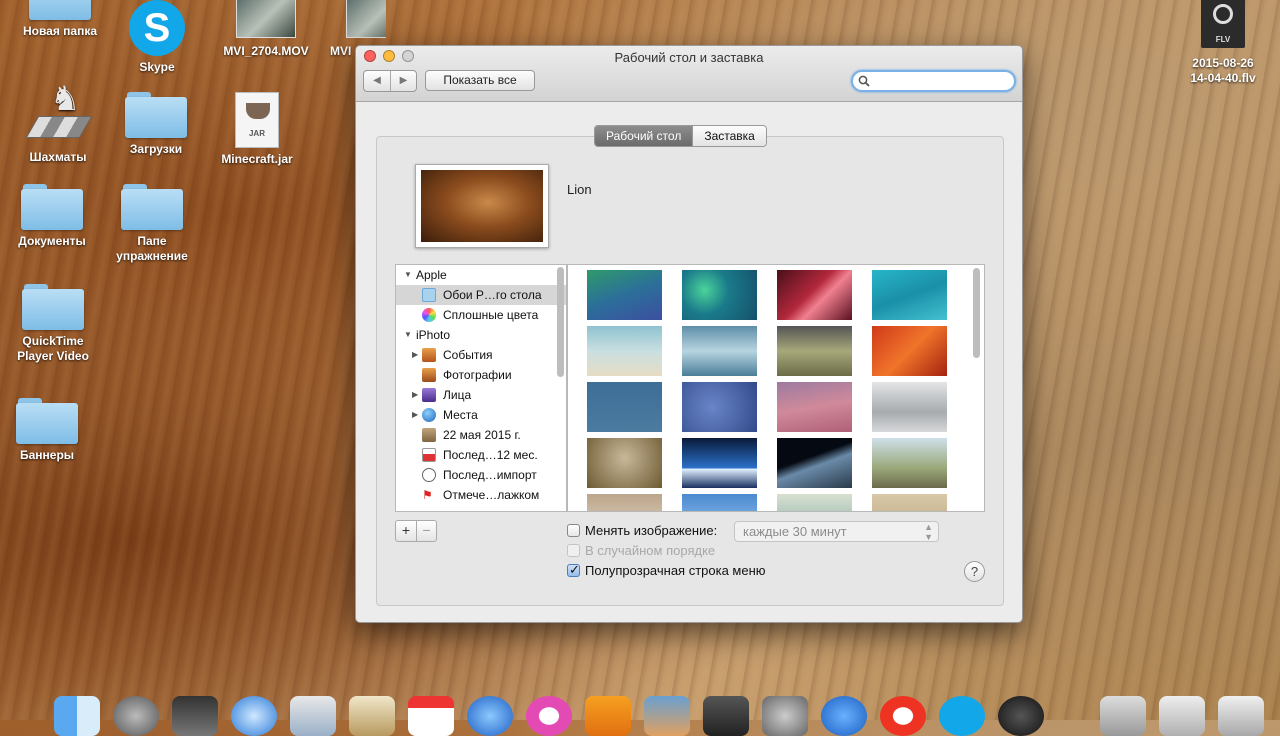 Image resolution: width=1280 pixels, height=736 pixels. I want to click on search-field, so click(933, 81).